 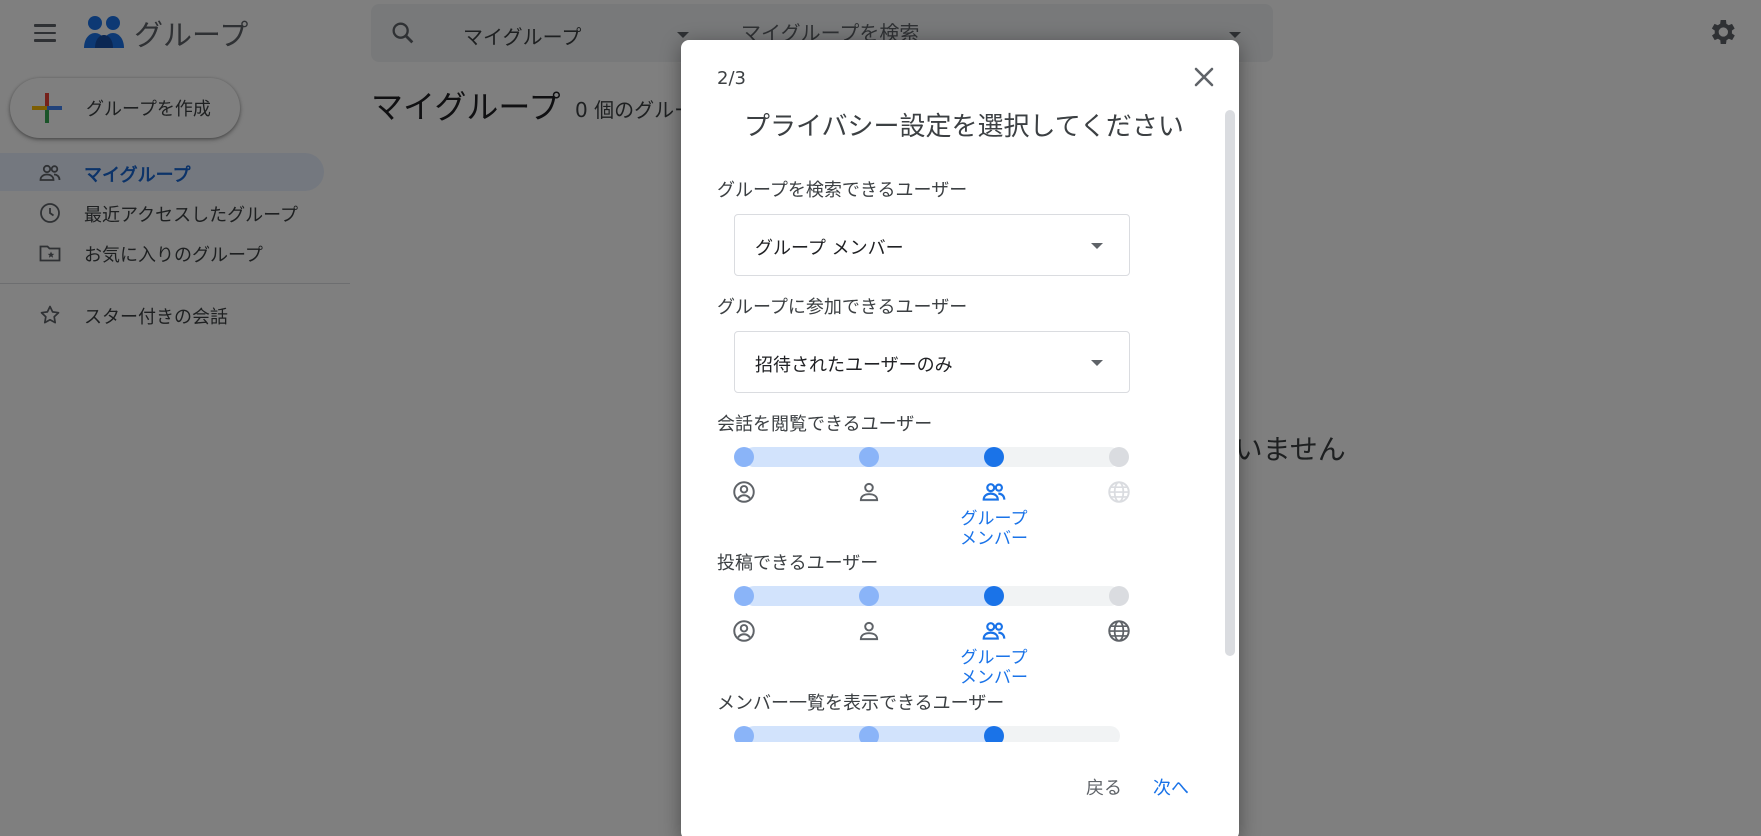 What do you see at coordinates (1104, 787) in the screenshot?
I see `back-button: 戻る` at bounding box center [1104, 787].